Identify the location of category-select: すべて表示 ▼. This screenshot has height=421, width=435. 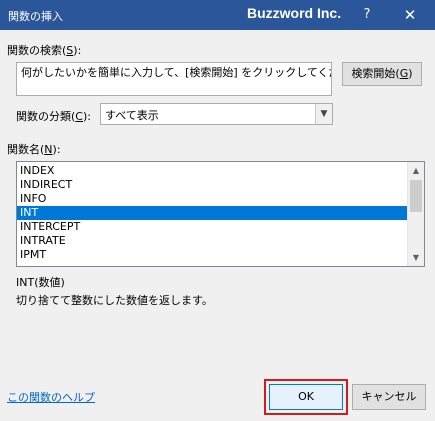
(216, 114).